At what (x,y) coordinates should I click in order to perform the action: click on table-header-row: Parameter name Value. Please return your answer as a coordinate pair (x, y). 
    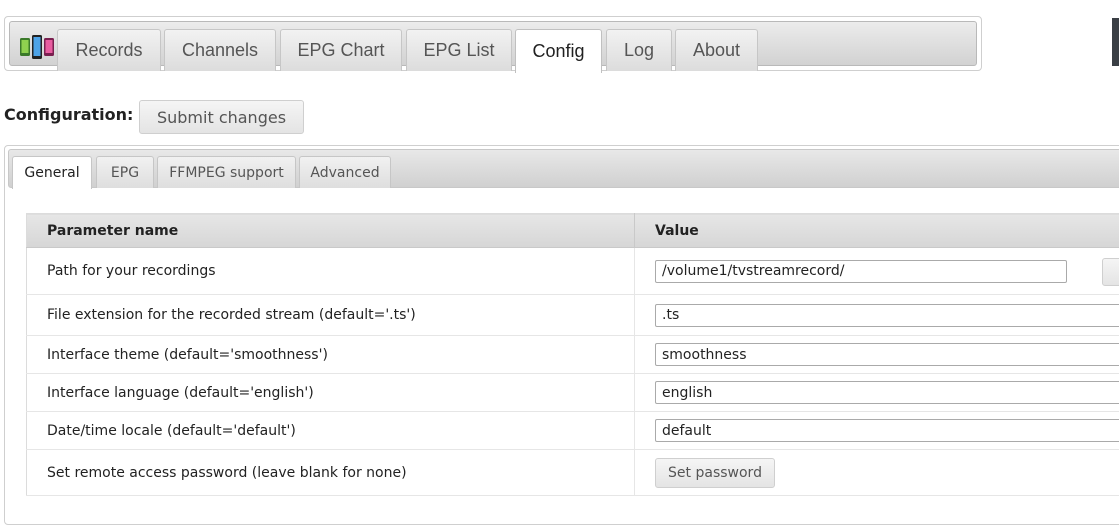
    Looking at the image, I should click on (573, 231).